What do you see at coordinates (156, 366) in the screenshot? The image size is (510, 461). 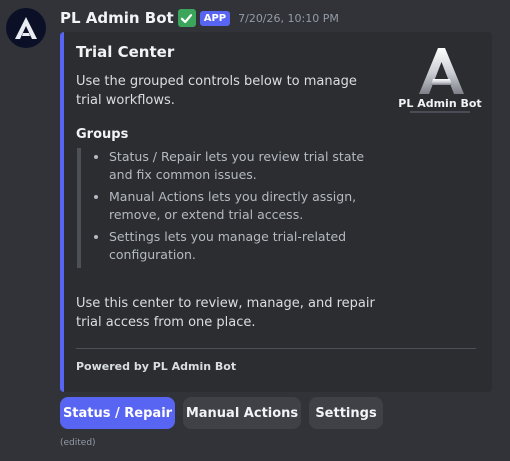 I see `embed-footer: Powered by PL Admin Bot` at bounding box center [156, 366].